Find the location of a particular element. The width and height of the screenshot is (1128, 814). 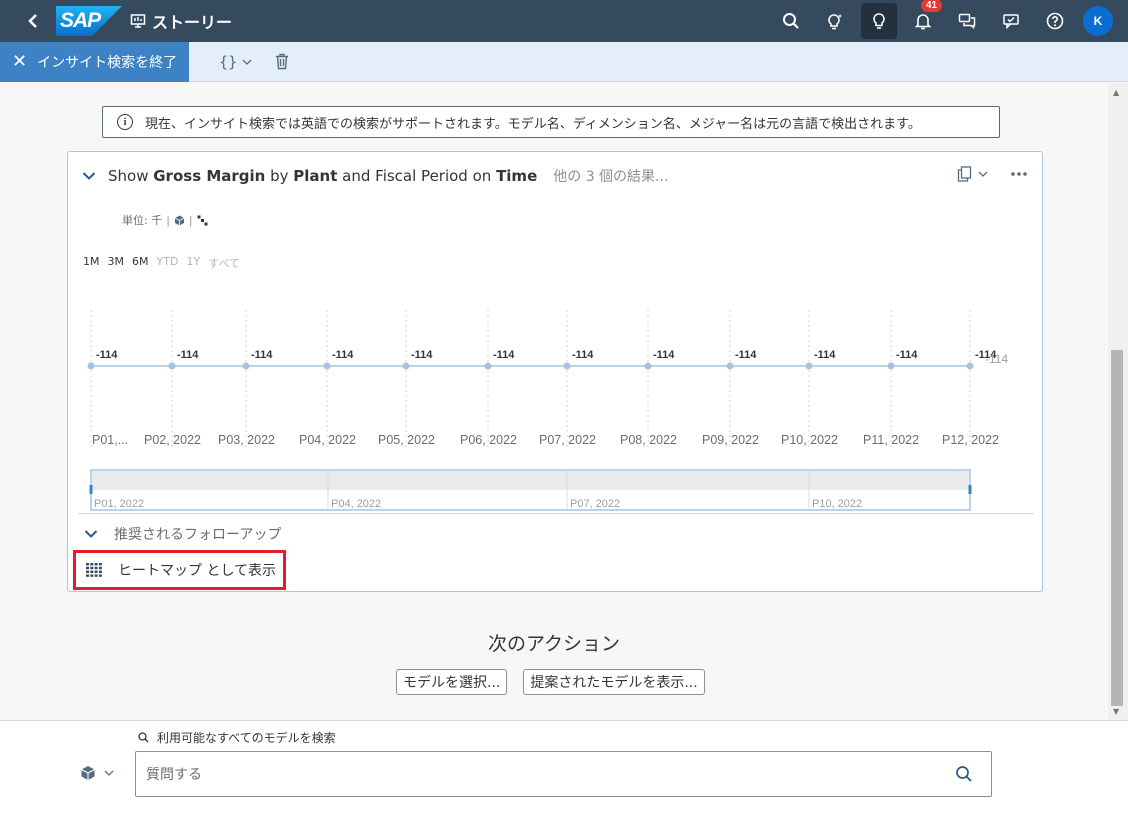

story-icon is located at coordinates (138, 21).